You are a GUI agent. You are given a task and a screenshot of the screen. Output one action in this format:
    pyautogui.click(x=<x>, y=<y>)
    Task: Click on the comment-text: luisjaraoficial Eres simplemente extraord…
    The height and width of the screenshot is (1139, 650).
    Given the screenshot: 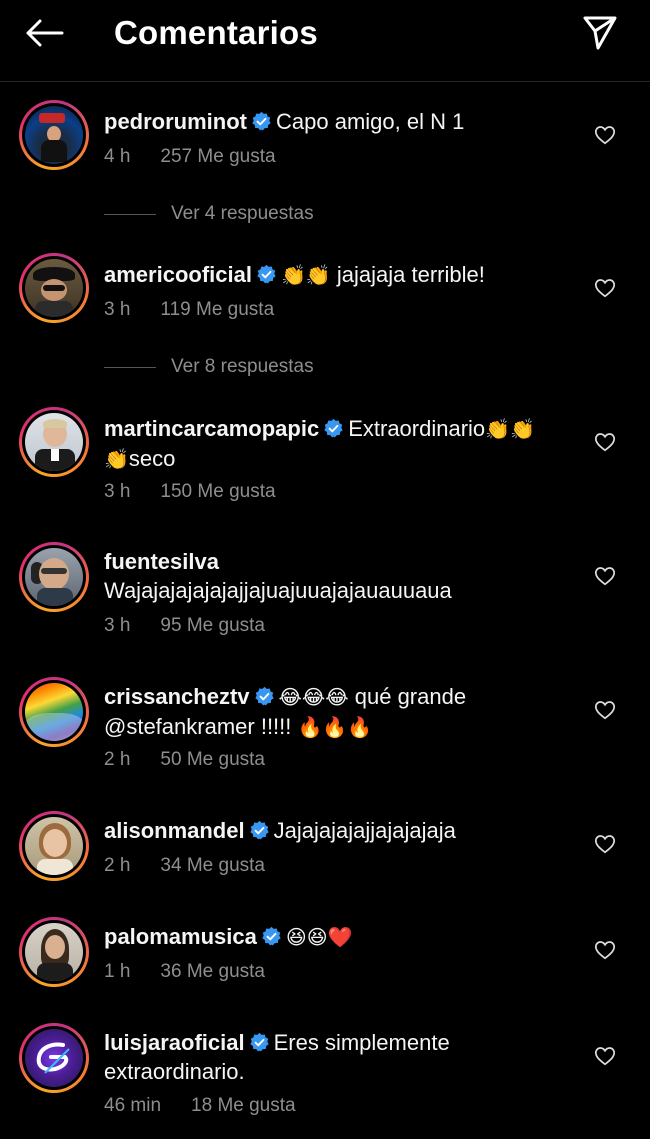 What is the action you would take?
    pyautogui.click(x=344, y=1057)
    